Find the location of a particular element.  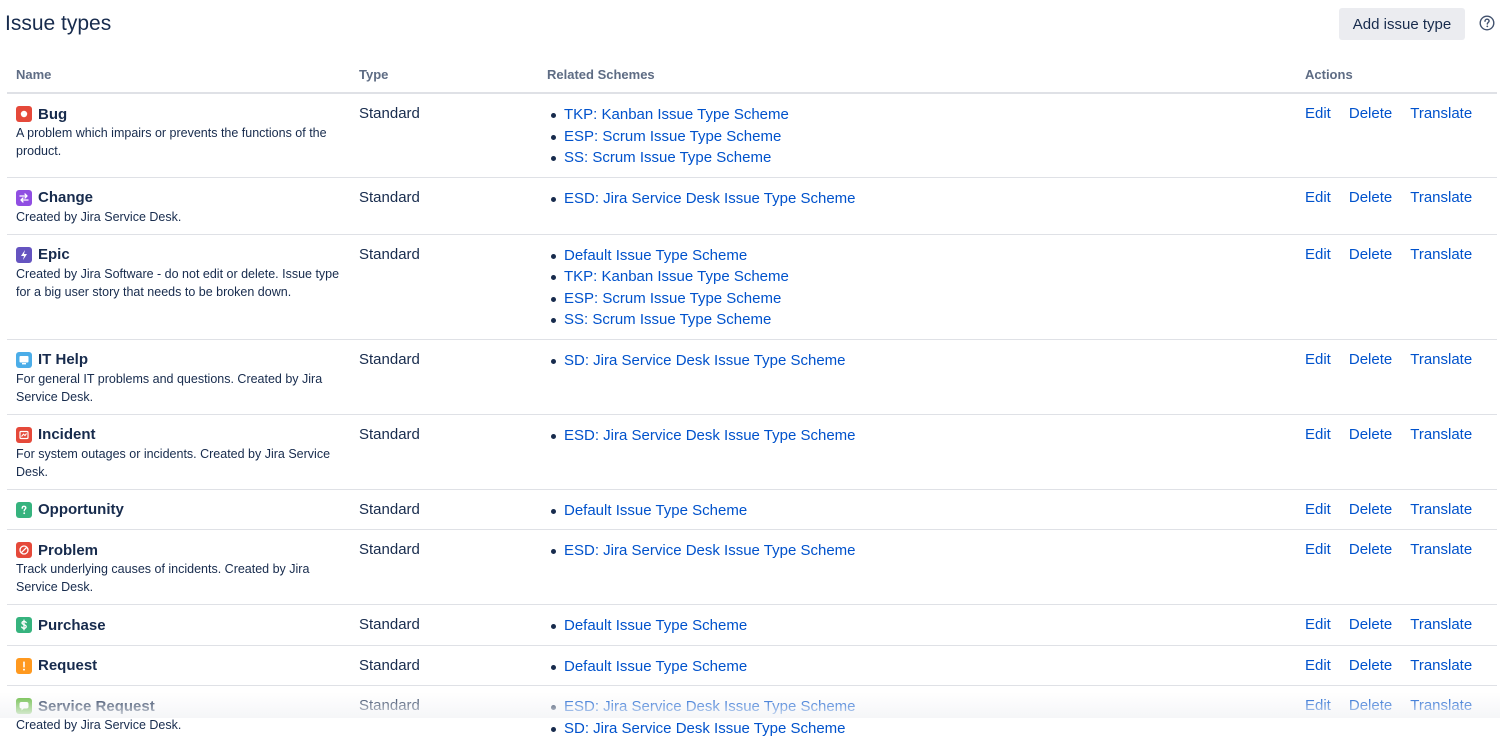

scheme-list: ESD: Jira Service Desk Issue Type Scheme is located at coordinates (917, 199).